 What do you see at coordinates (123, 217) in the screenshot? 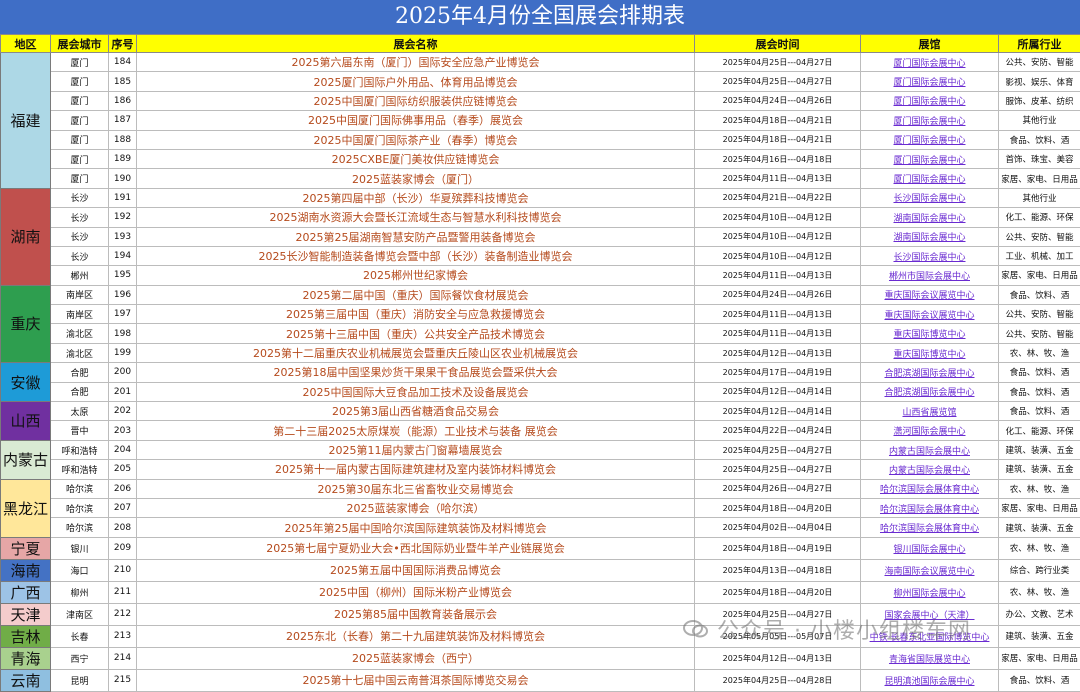
I see `seq-cell: 192` at bounding box center [123, 217].